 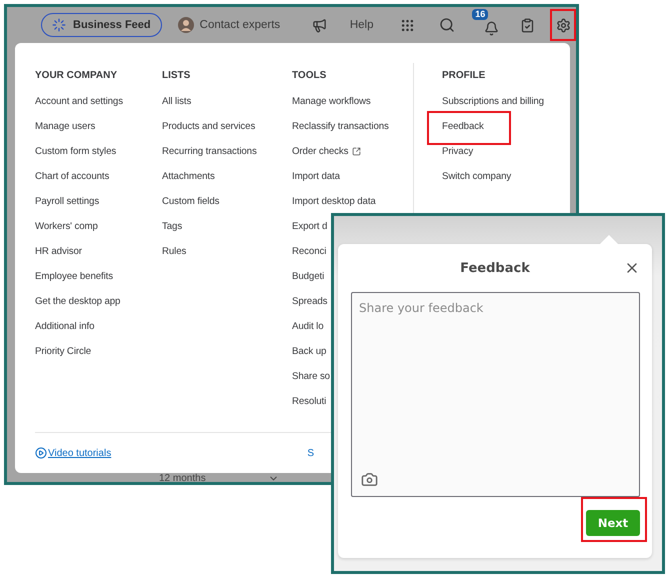 I want to click on footer-link: S, so click(x=310, y=453).